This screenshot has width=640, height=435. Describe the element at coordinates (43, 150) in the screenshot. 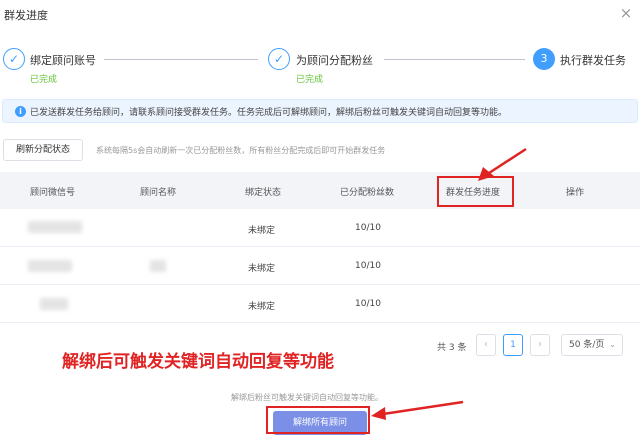

I see `refresh-status-button: 刷新分配状态` at that location.